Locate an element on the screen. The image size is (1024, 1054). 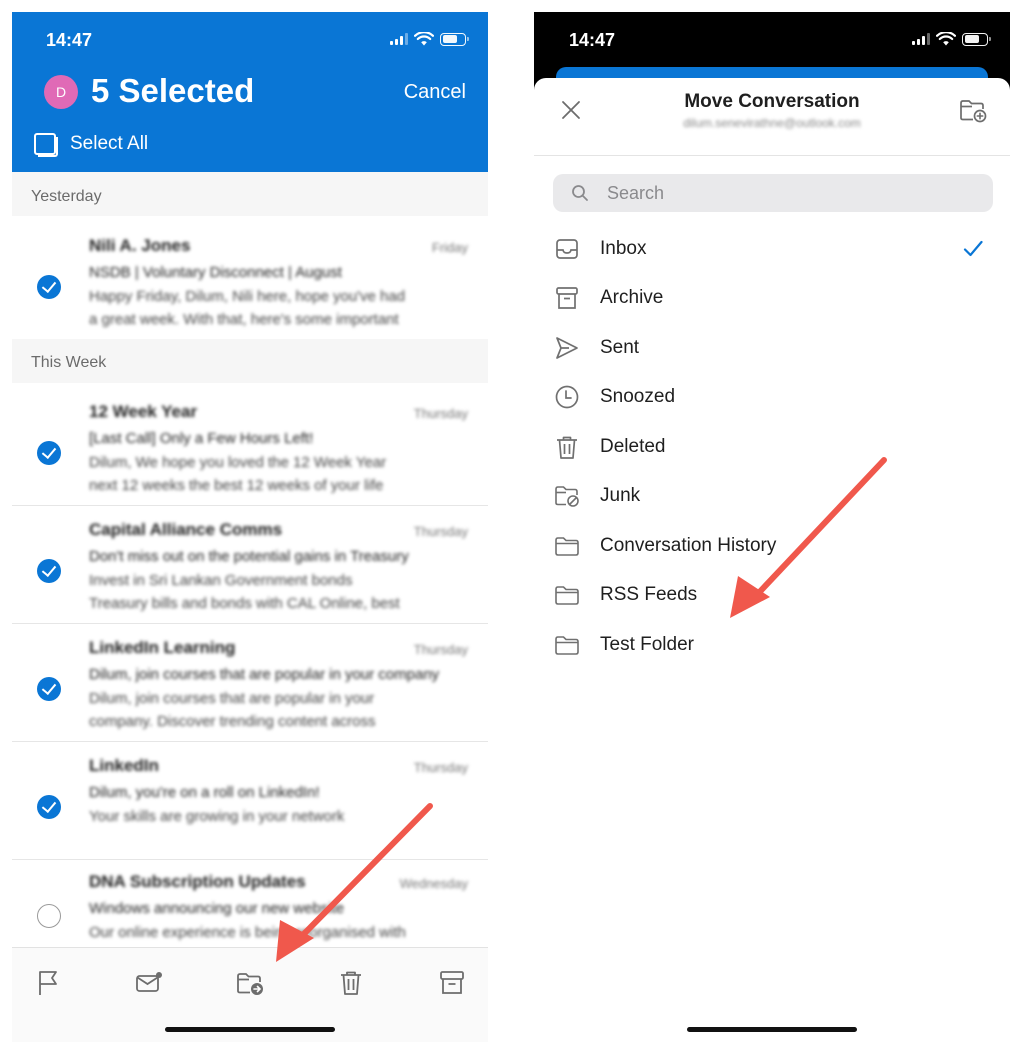
mail-date: Wednesday is located at coordinates (433, 883).